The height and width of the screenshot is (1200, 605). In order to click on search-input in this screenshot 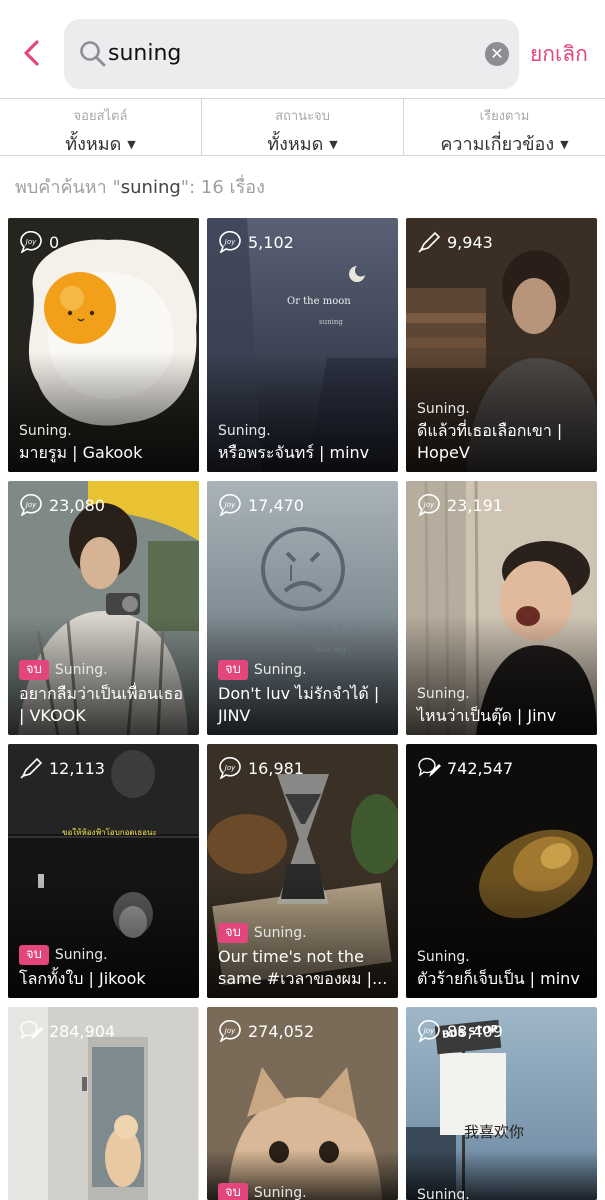, I will do `click(288, 54)`.